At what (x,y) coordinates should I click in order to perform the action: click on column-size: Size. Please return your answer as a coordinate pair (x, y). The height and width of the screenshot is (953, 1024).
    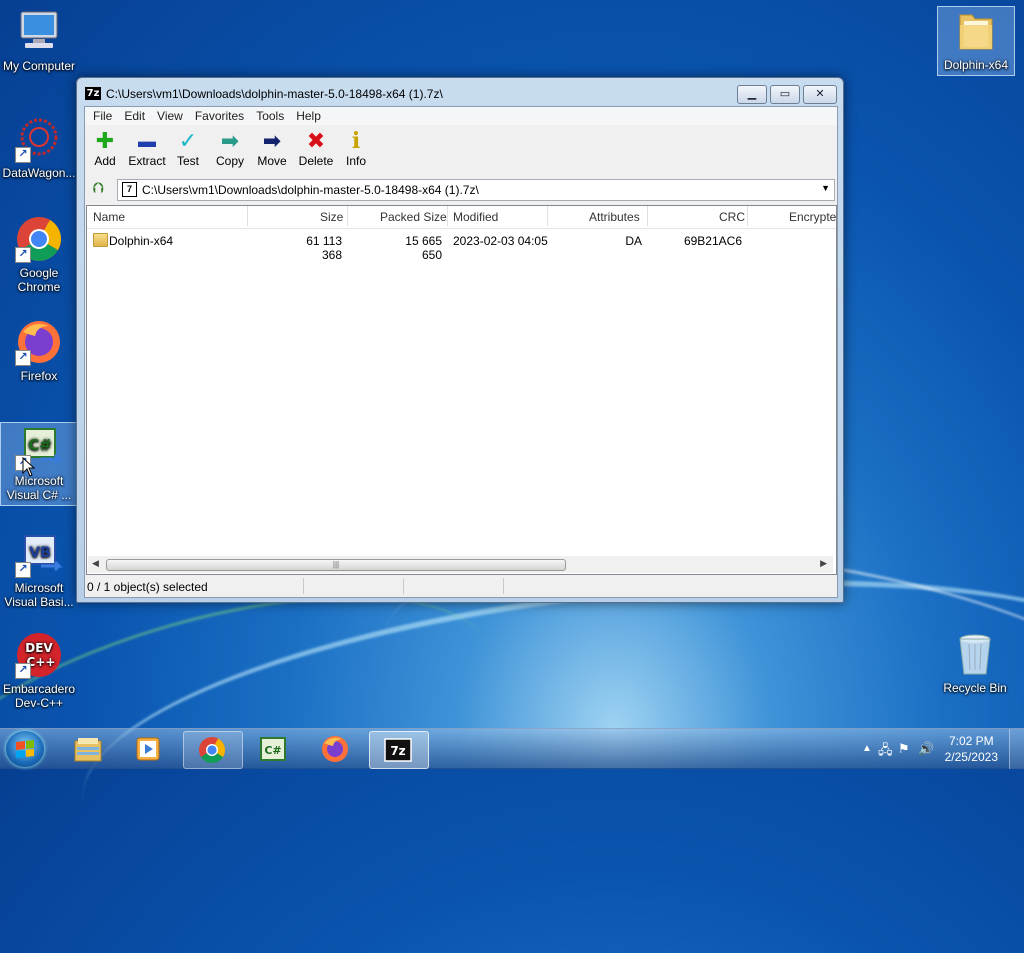
    Looking at the image, I should click on (331, 217).